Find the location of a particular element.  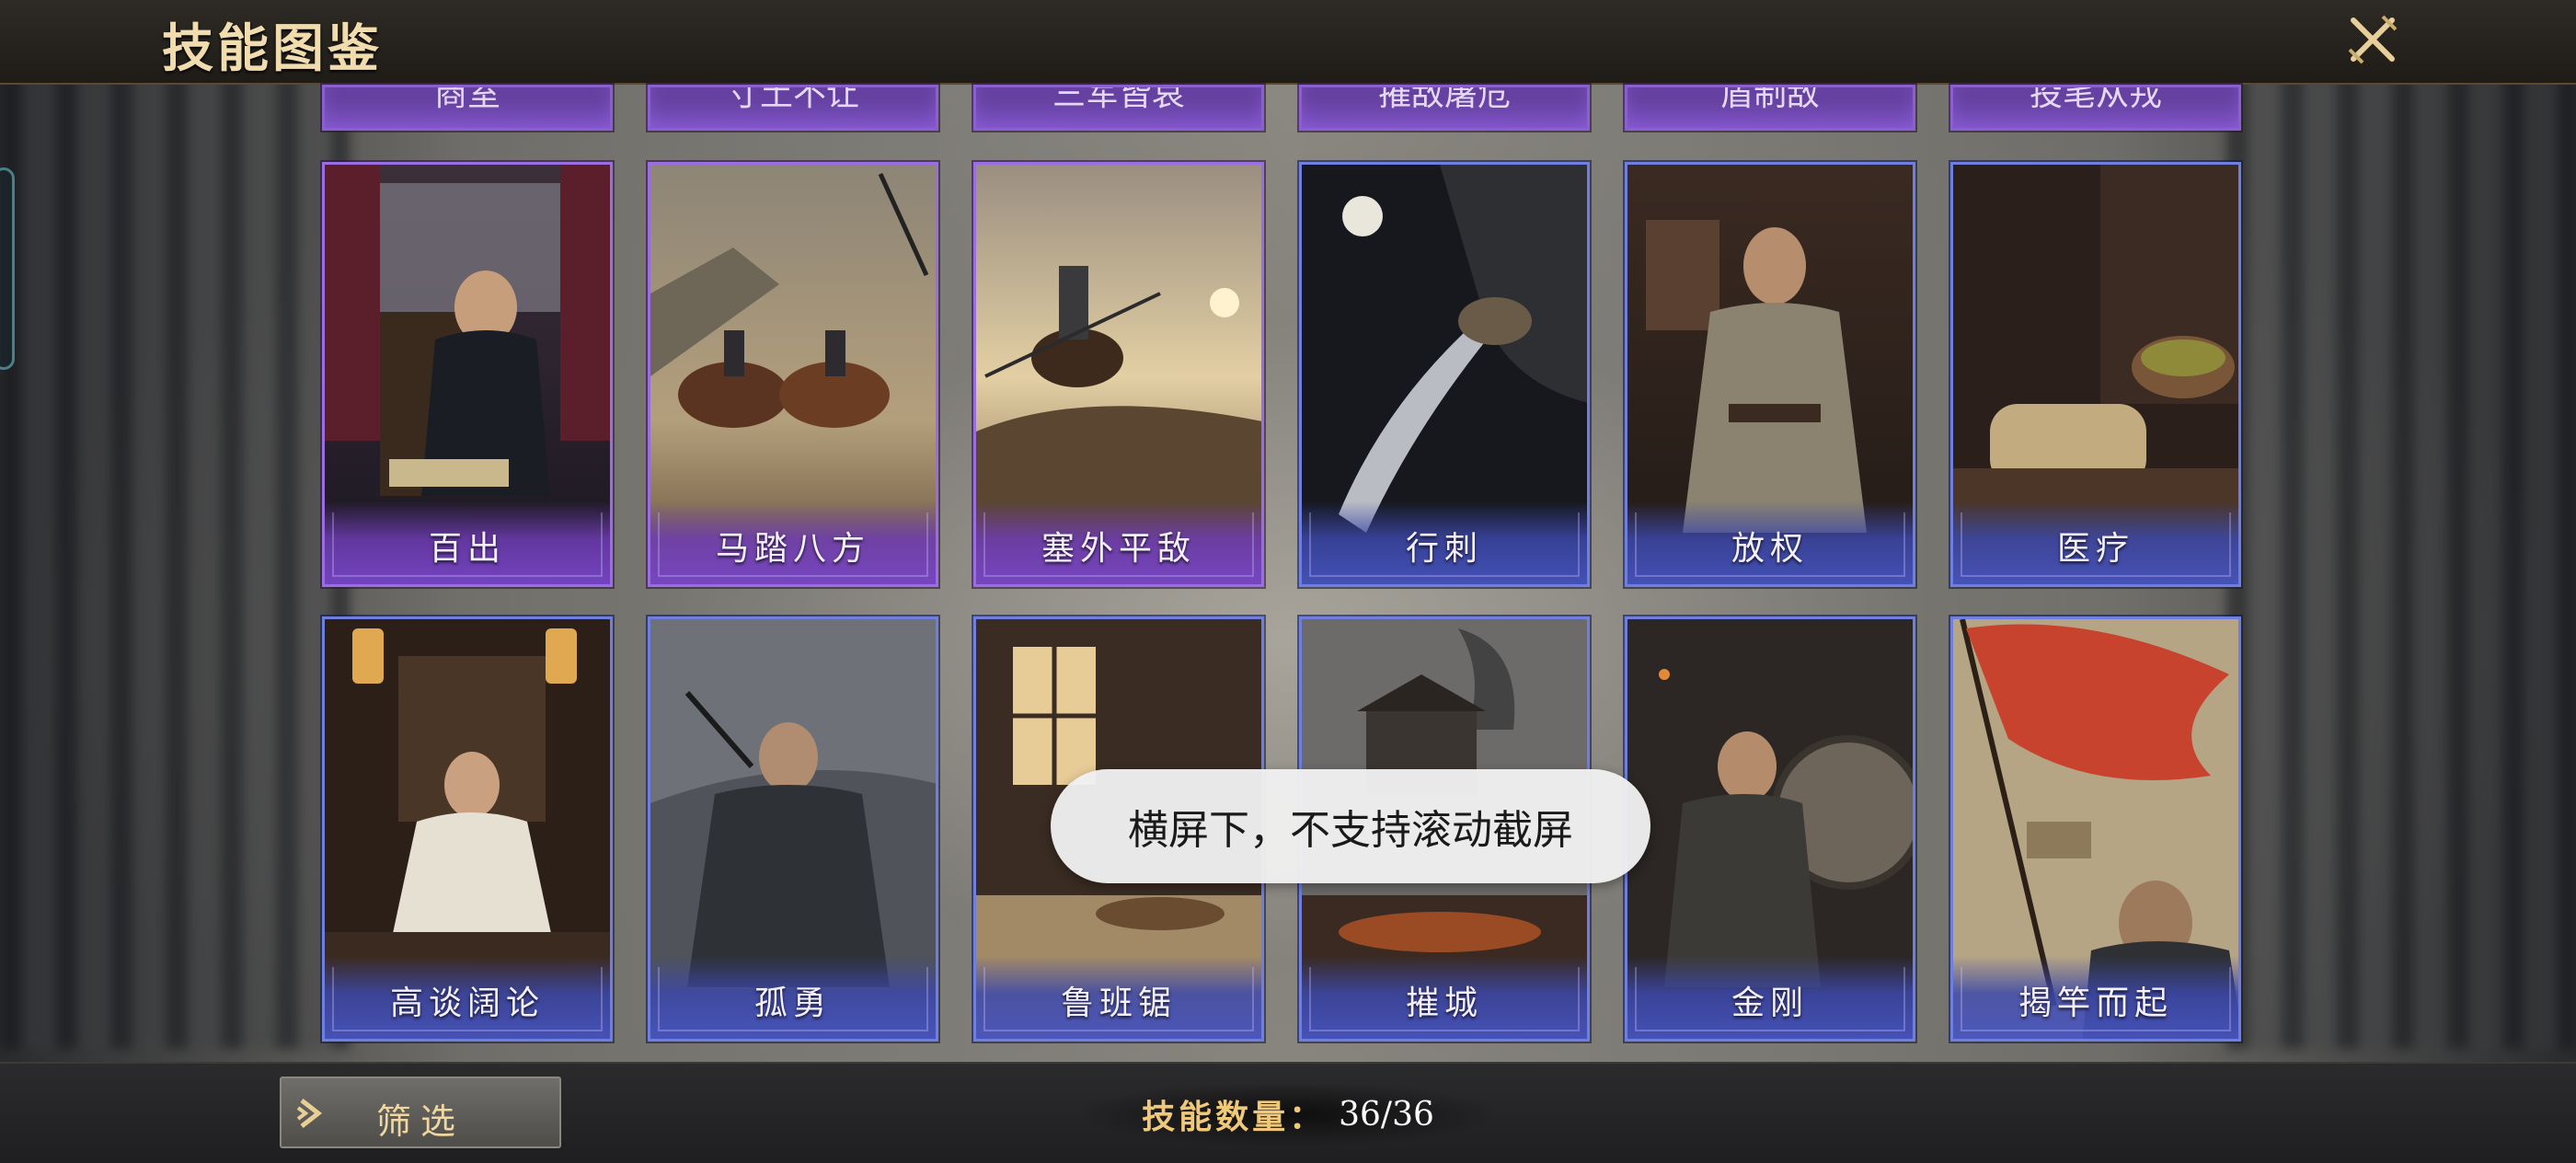

skill-name: 百出 is located at coordinates (467, 549).